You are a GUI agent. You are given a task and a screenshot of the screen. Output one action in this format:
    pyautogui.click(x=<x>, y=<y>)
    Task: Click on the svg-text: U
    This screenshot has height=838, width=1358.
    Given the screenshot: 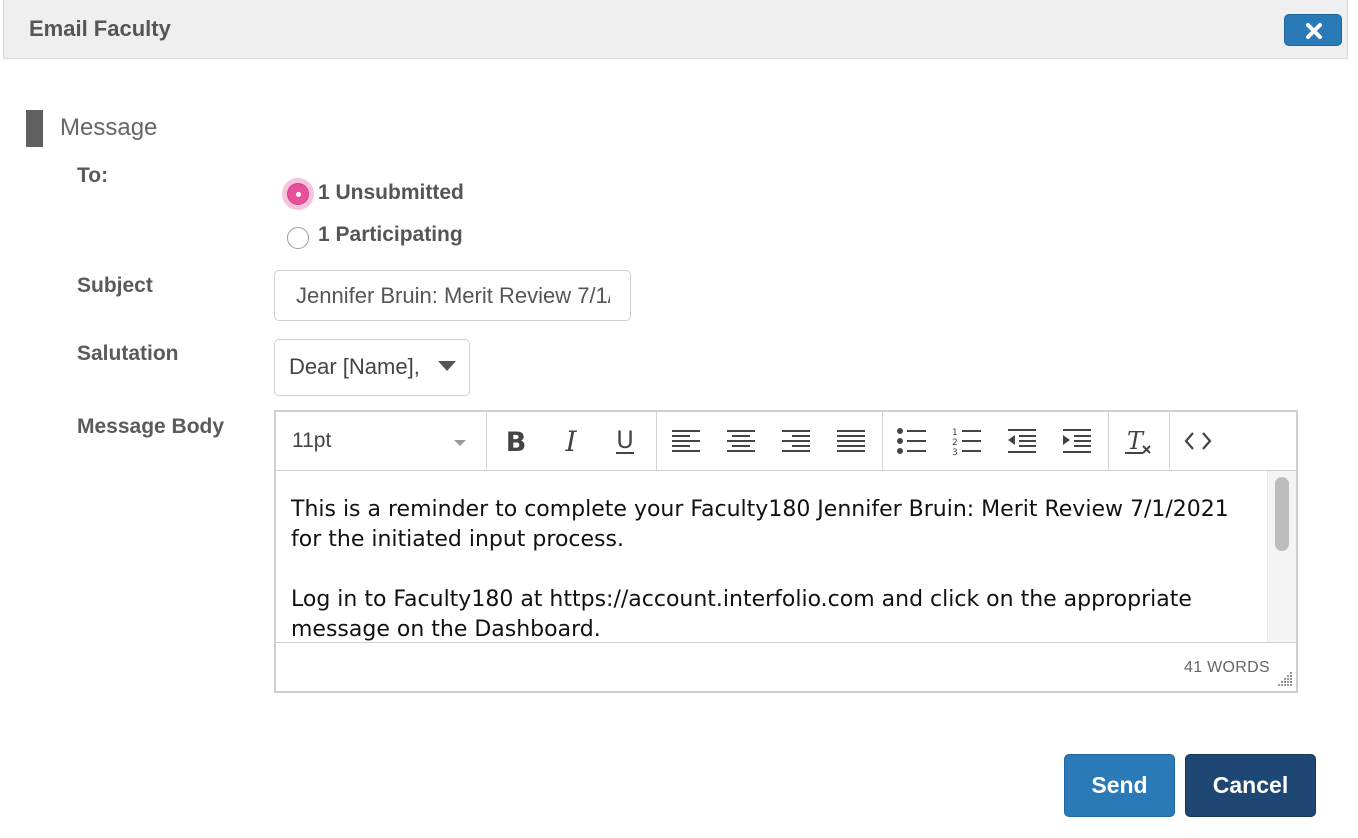 What is the action you would take?
    pyautogui.click(x=625, y=440)
    